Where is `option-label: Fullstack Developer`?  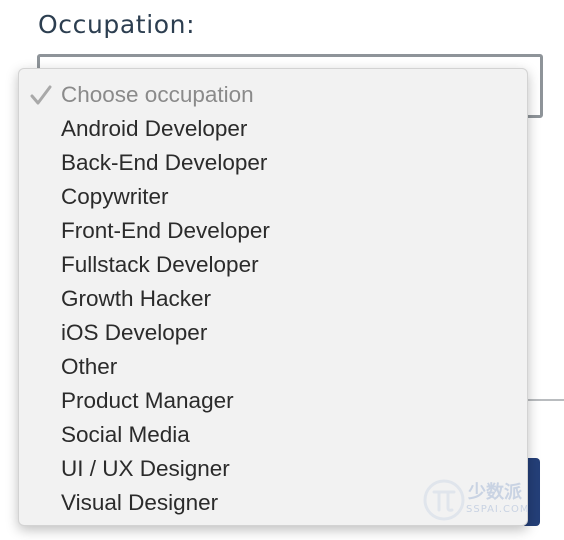
option-label: Fullstack Developer is located at coordinates (160, 264).